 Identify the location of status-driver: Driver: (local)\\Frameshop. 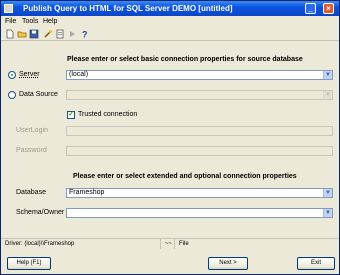
(82, 244).